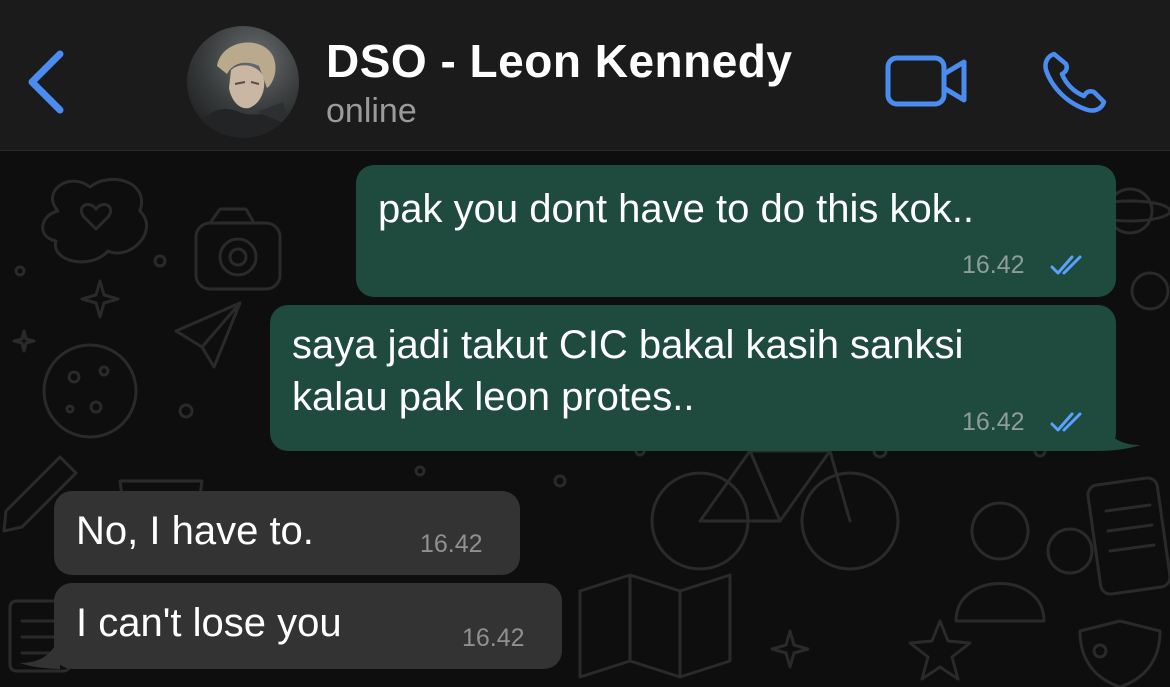 The height and width of the screenshot is (687, 1170). I want to click on video-call-button, so click(927, 81).